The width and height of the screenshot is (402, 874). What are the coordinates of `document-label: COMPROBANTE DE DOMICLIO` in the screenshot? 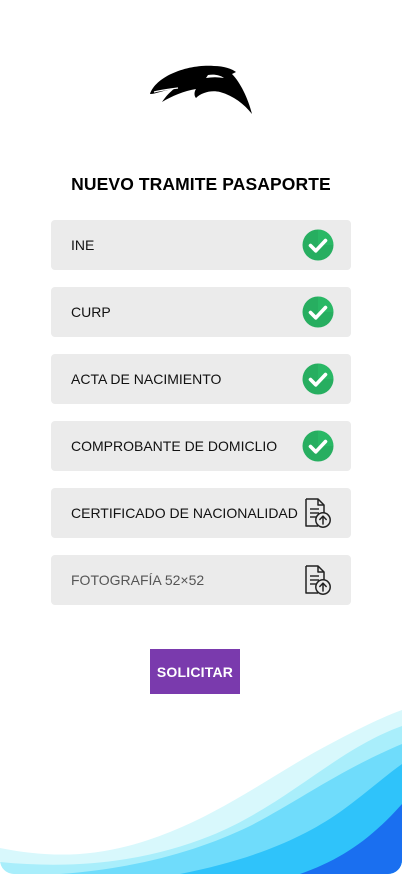 It's located at (174, 446).